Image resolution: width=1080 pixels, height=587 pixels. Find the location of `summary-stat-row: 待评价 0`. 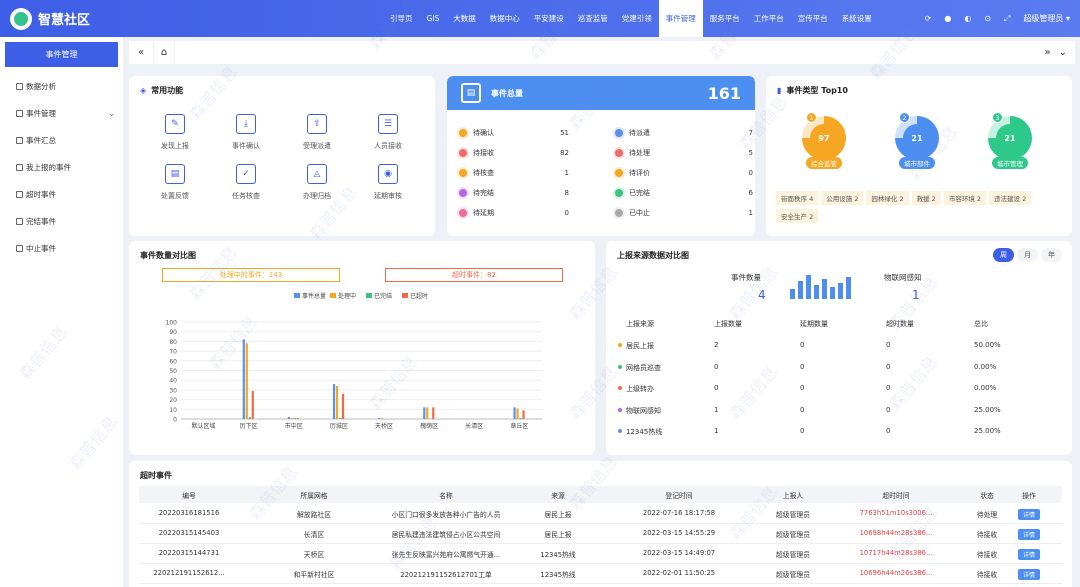

summary-stat-row: 待评价 0 is located at coordinates (684, 173).